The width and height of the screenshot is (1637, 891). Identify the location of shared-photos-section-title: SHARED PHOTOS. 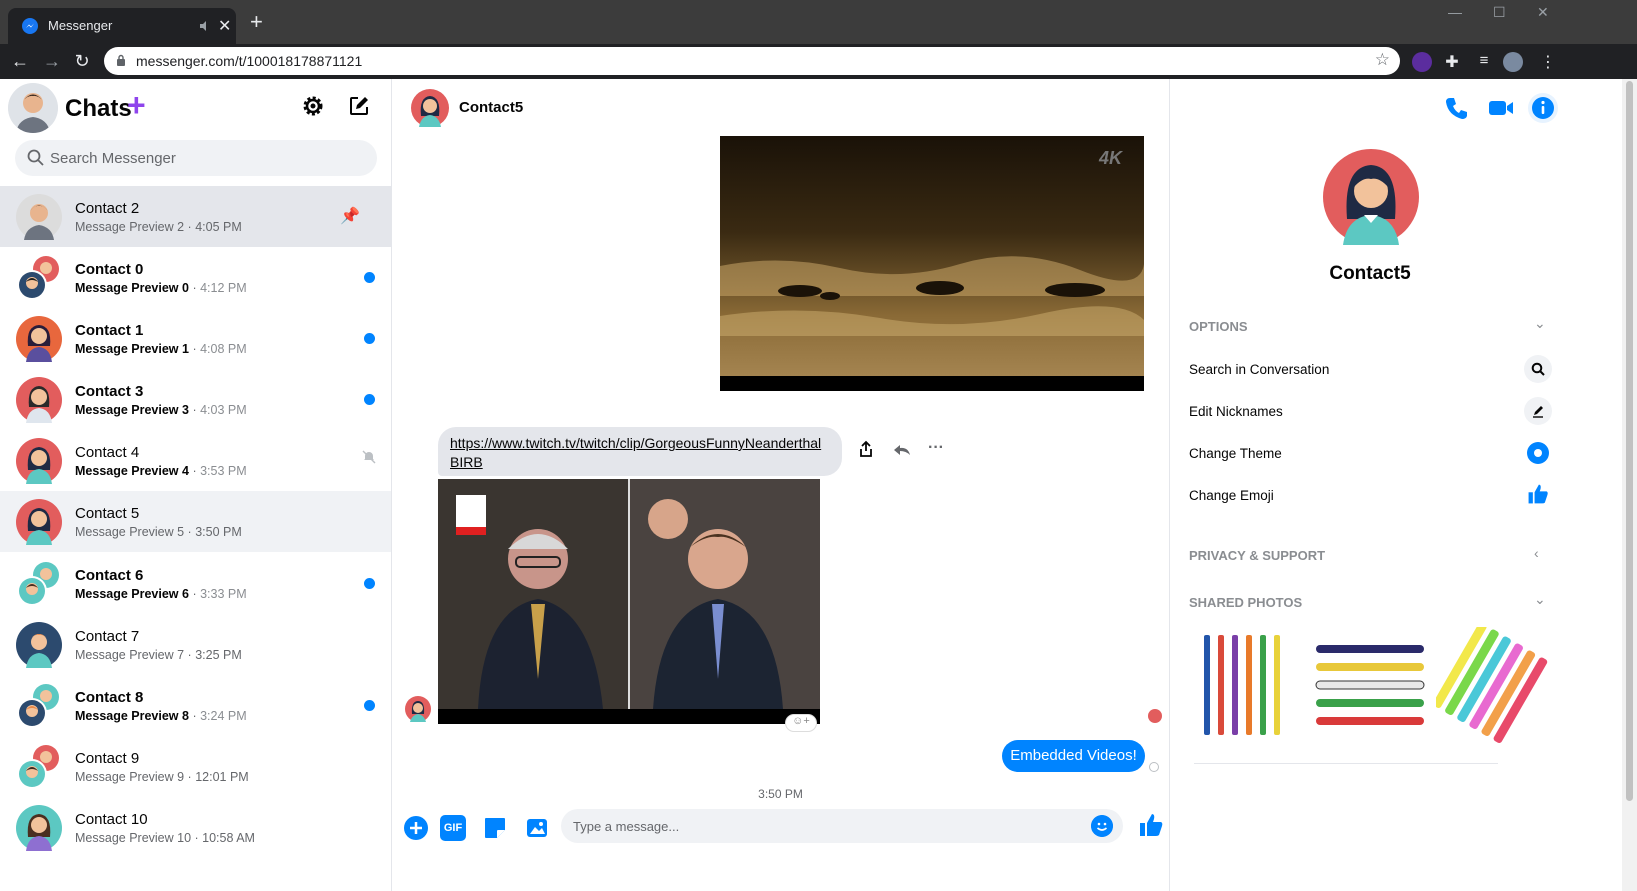
(1245, 602).